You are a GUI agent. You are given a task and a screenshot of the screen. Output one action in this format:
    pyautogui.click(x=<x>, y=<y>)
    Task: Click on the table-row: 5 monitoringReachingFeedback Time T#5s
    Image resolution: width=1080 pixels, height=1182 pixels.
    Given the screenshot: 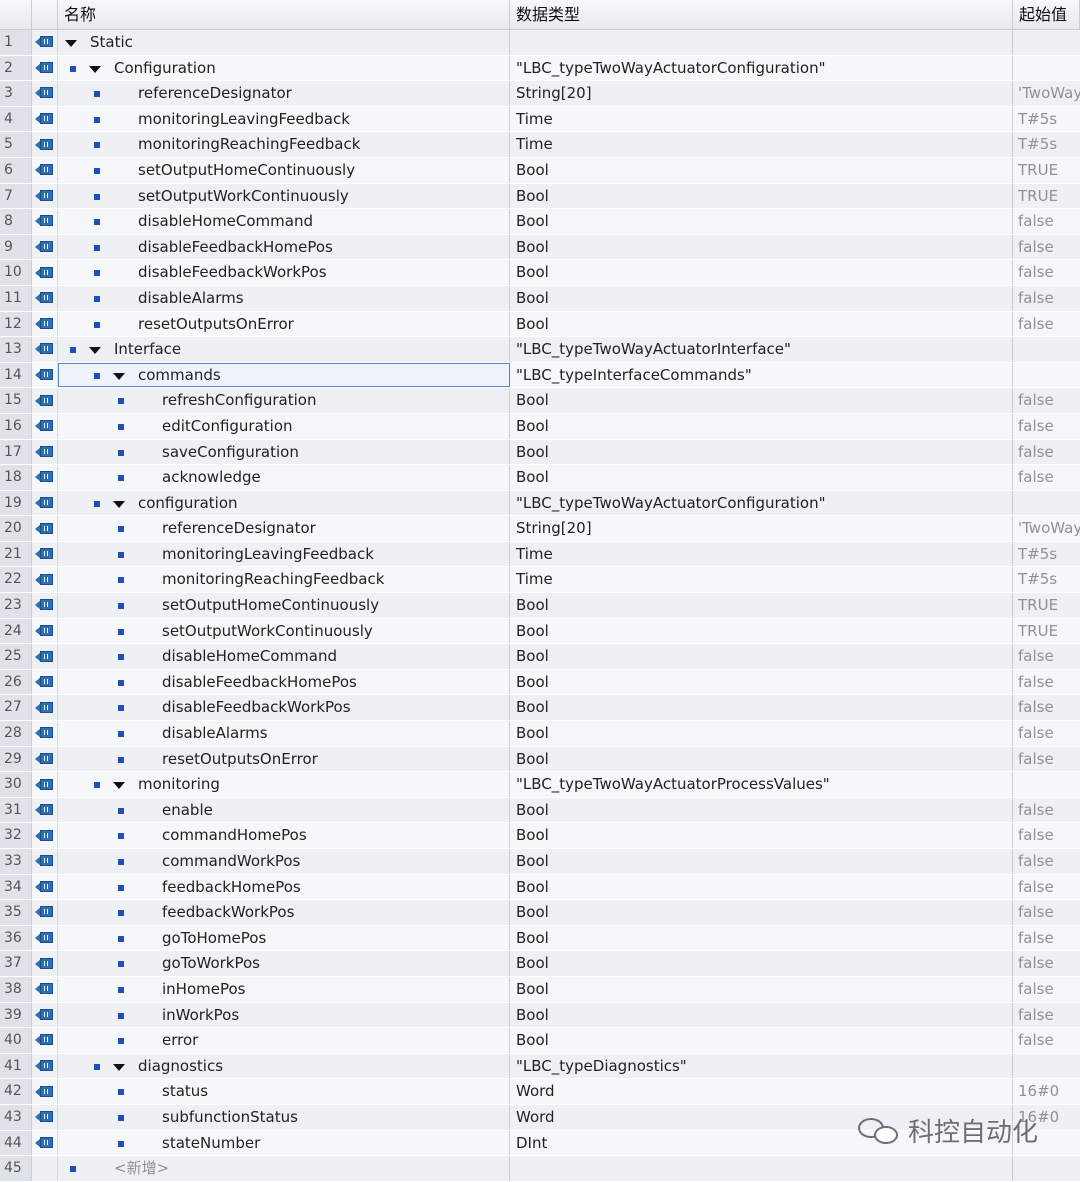 What is the action you would take?
    pyautogui.click(x=540, y=145)
    